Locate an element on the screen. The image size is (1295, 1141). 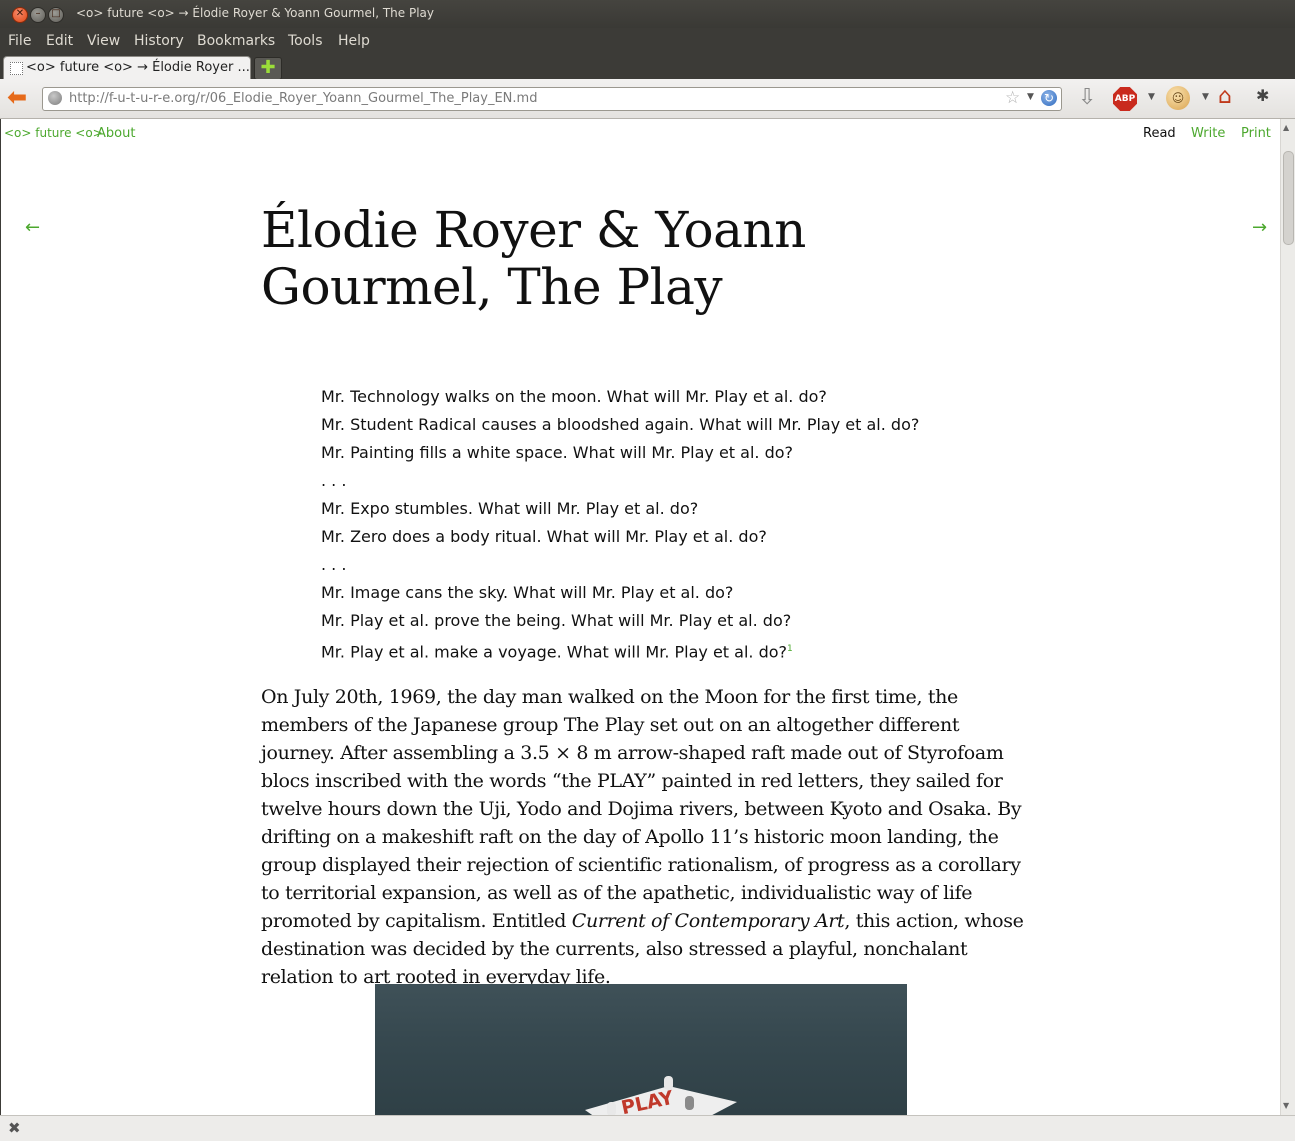
scroll-down-icon: ▼ is located at coordinates (1286, 1105).